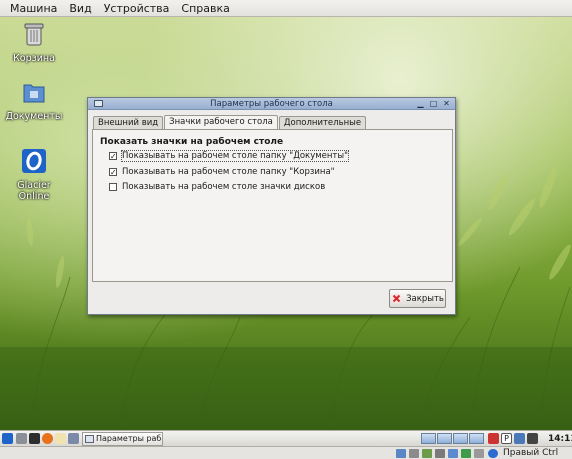  Describe the element at coordinates (425, 298) in the screenshot. I see `close-button-label: Закрыть` at that location.